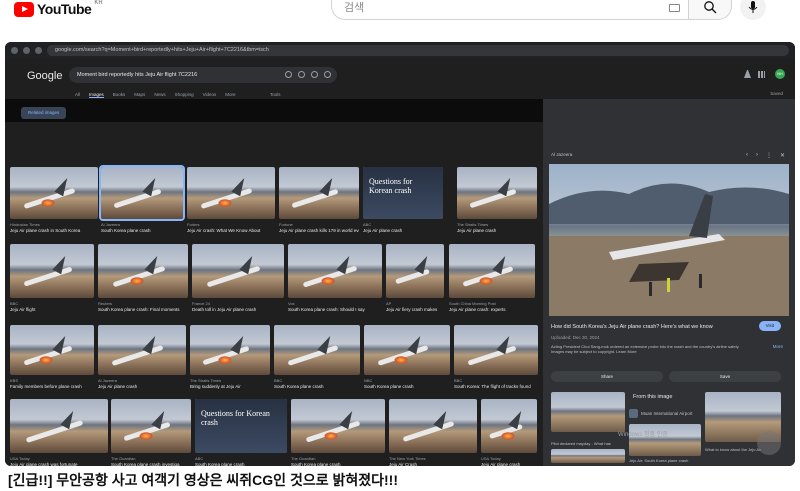 The image size is (800, 491). Describe the element at coordinates (747, 155) in the screenshot. I see `prev-icon: ‹` at that location.